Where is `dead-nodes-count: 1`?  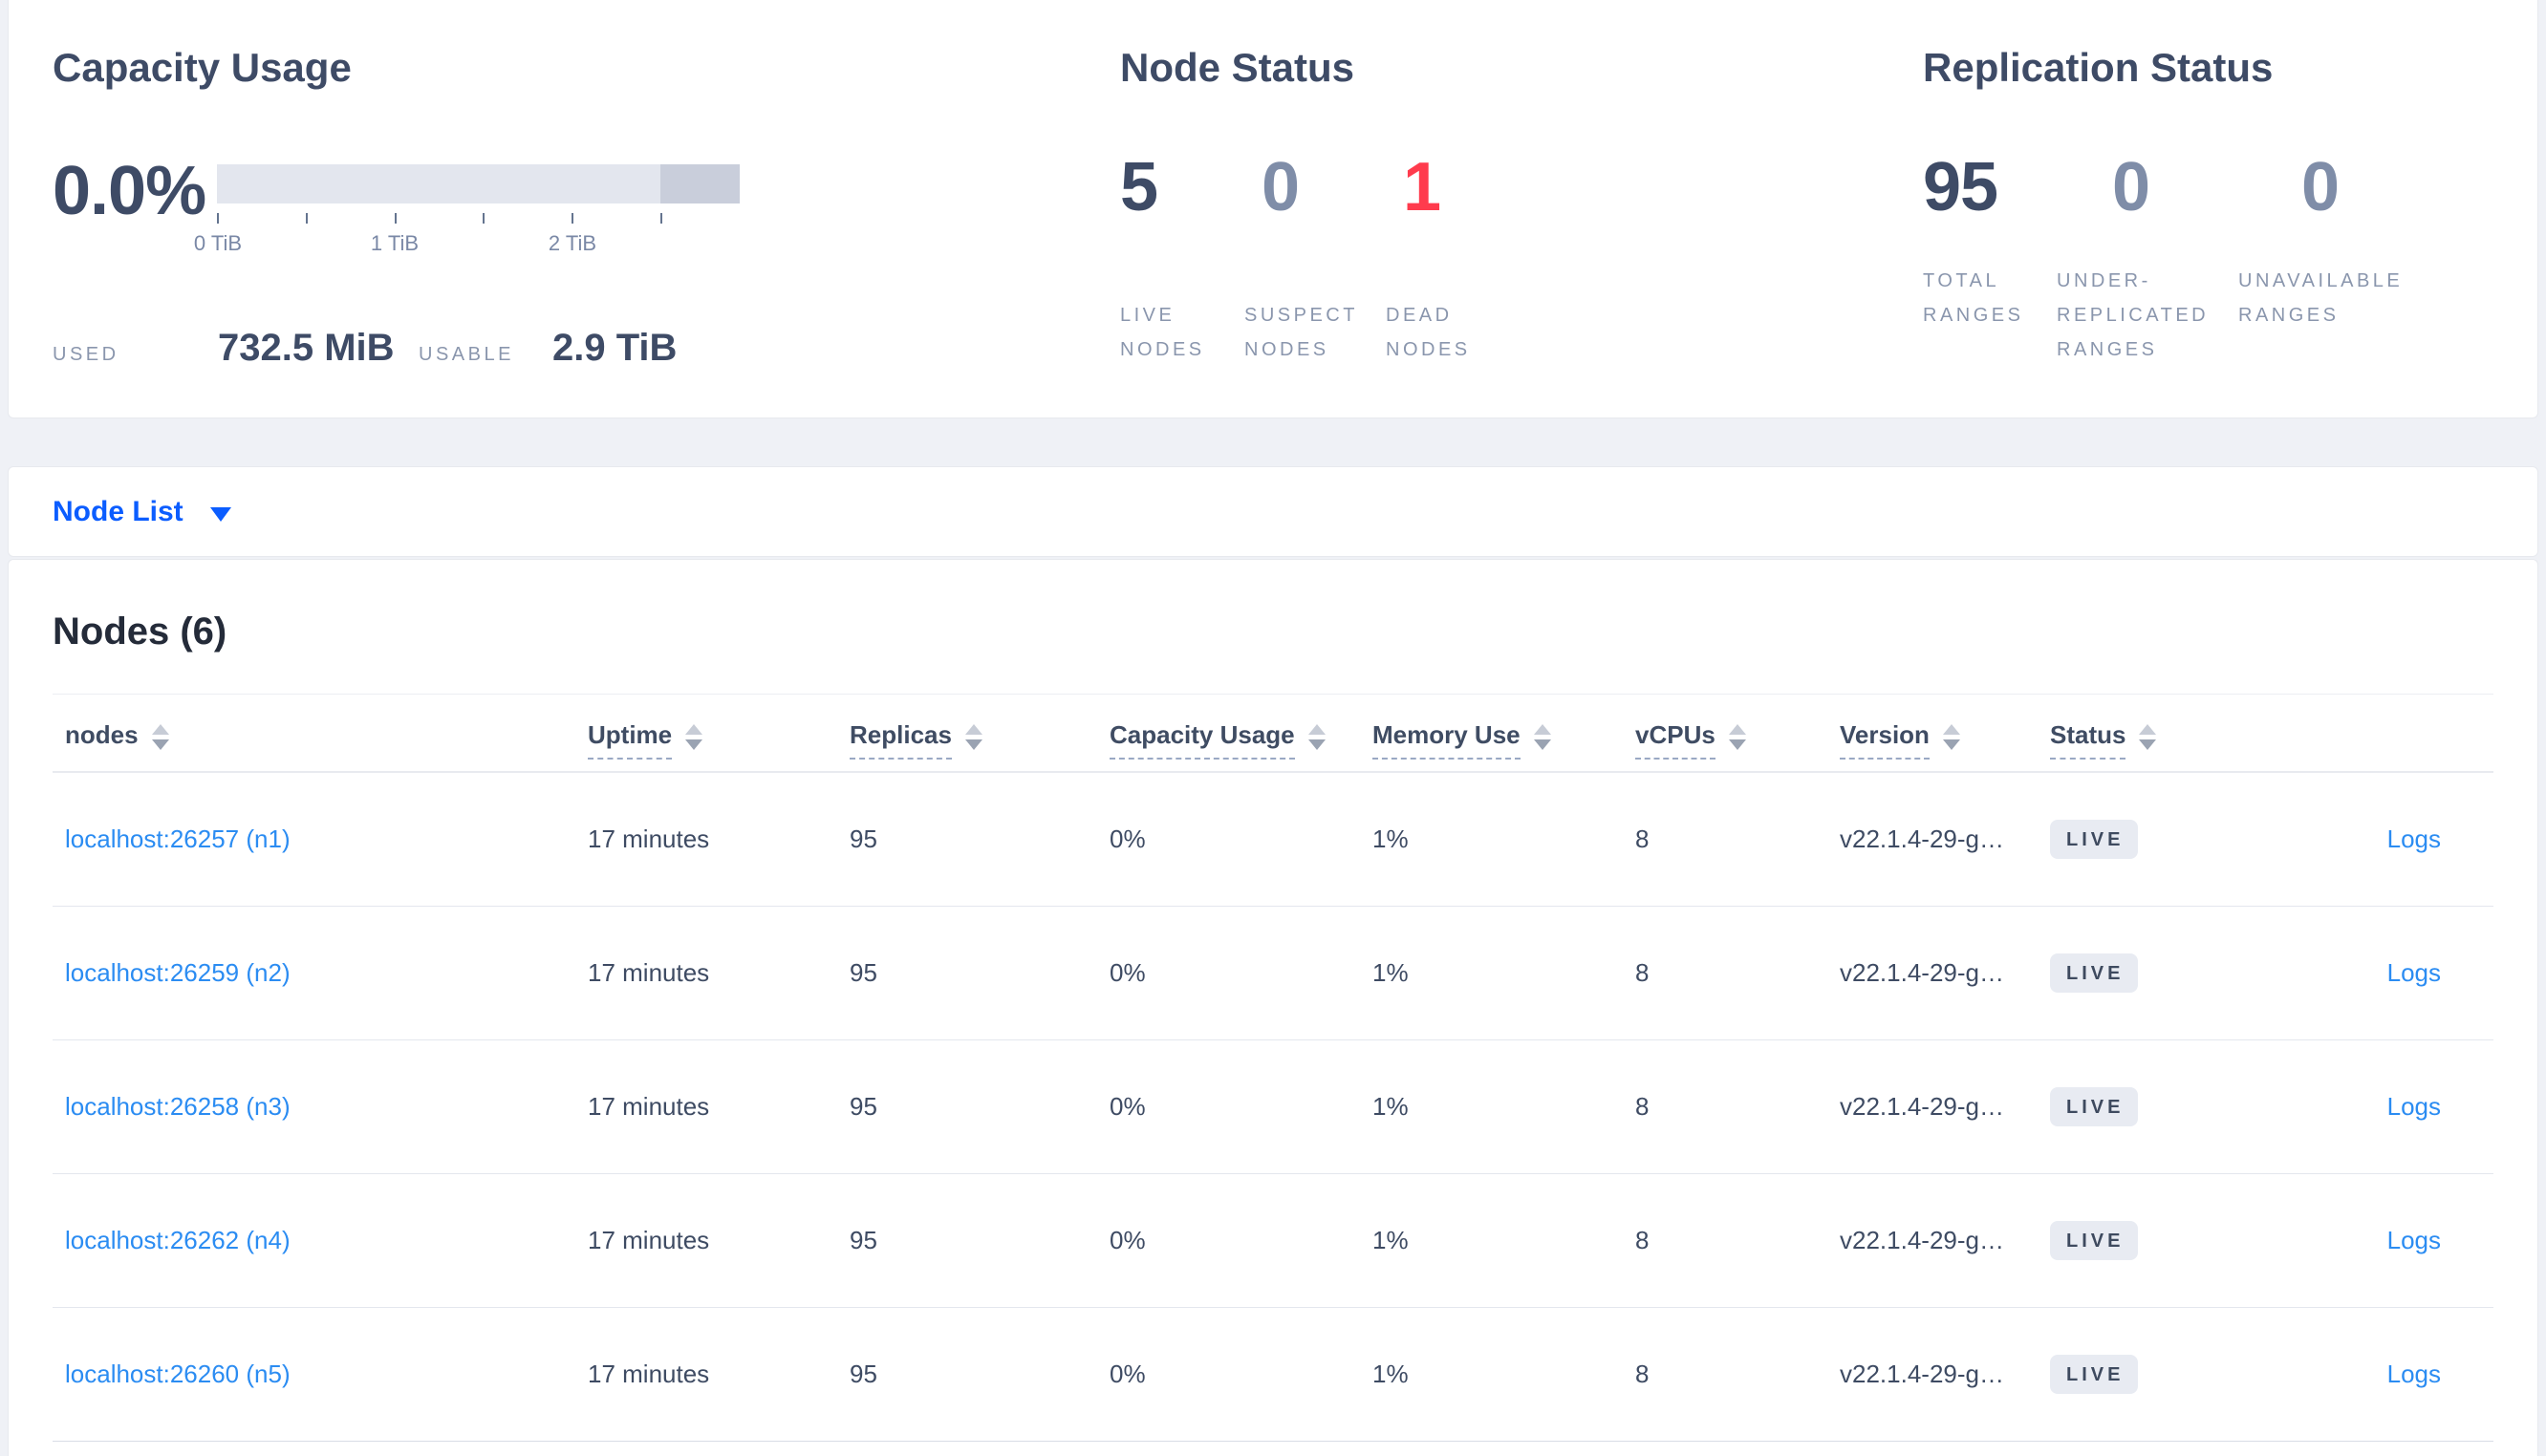
dead-nodes-count: 1 is located at coordinates (1422, 187).